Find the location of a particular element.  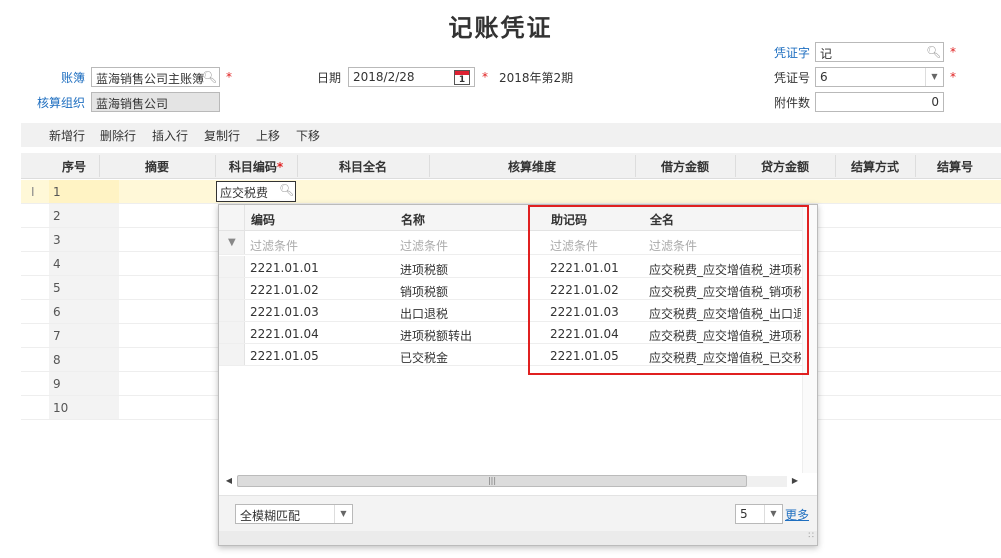

scroll-thumb: ||| is located at coordinates (492, 481).